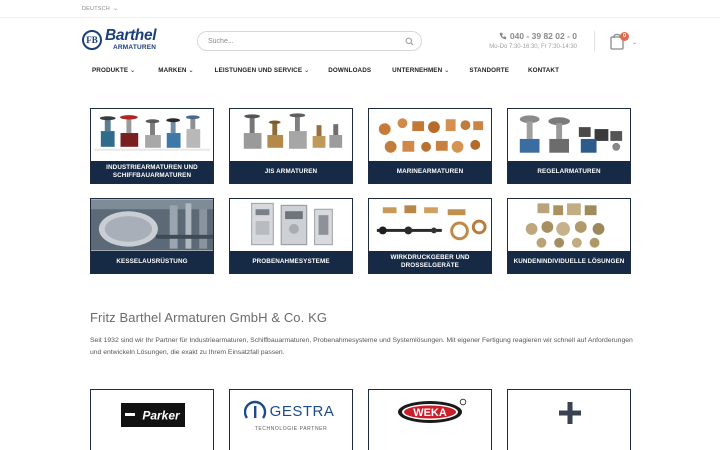 The height and width of the screenshot is (450, 720). I want to click on category-tile-jis-armaturen: JIS ARMATUREN, so click(291, 146).